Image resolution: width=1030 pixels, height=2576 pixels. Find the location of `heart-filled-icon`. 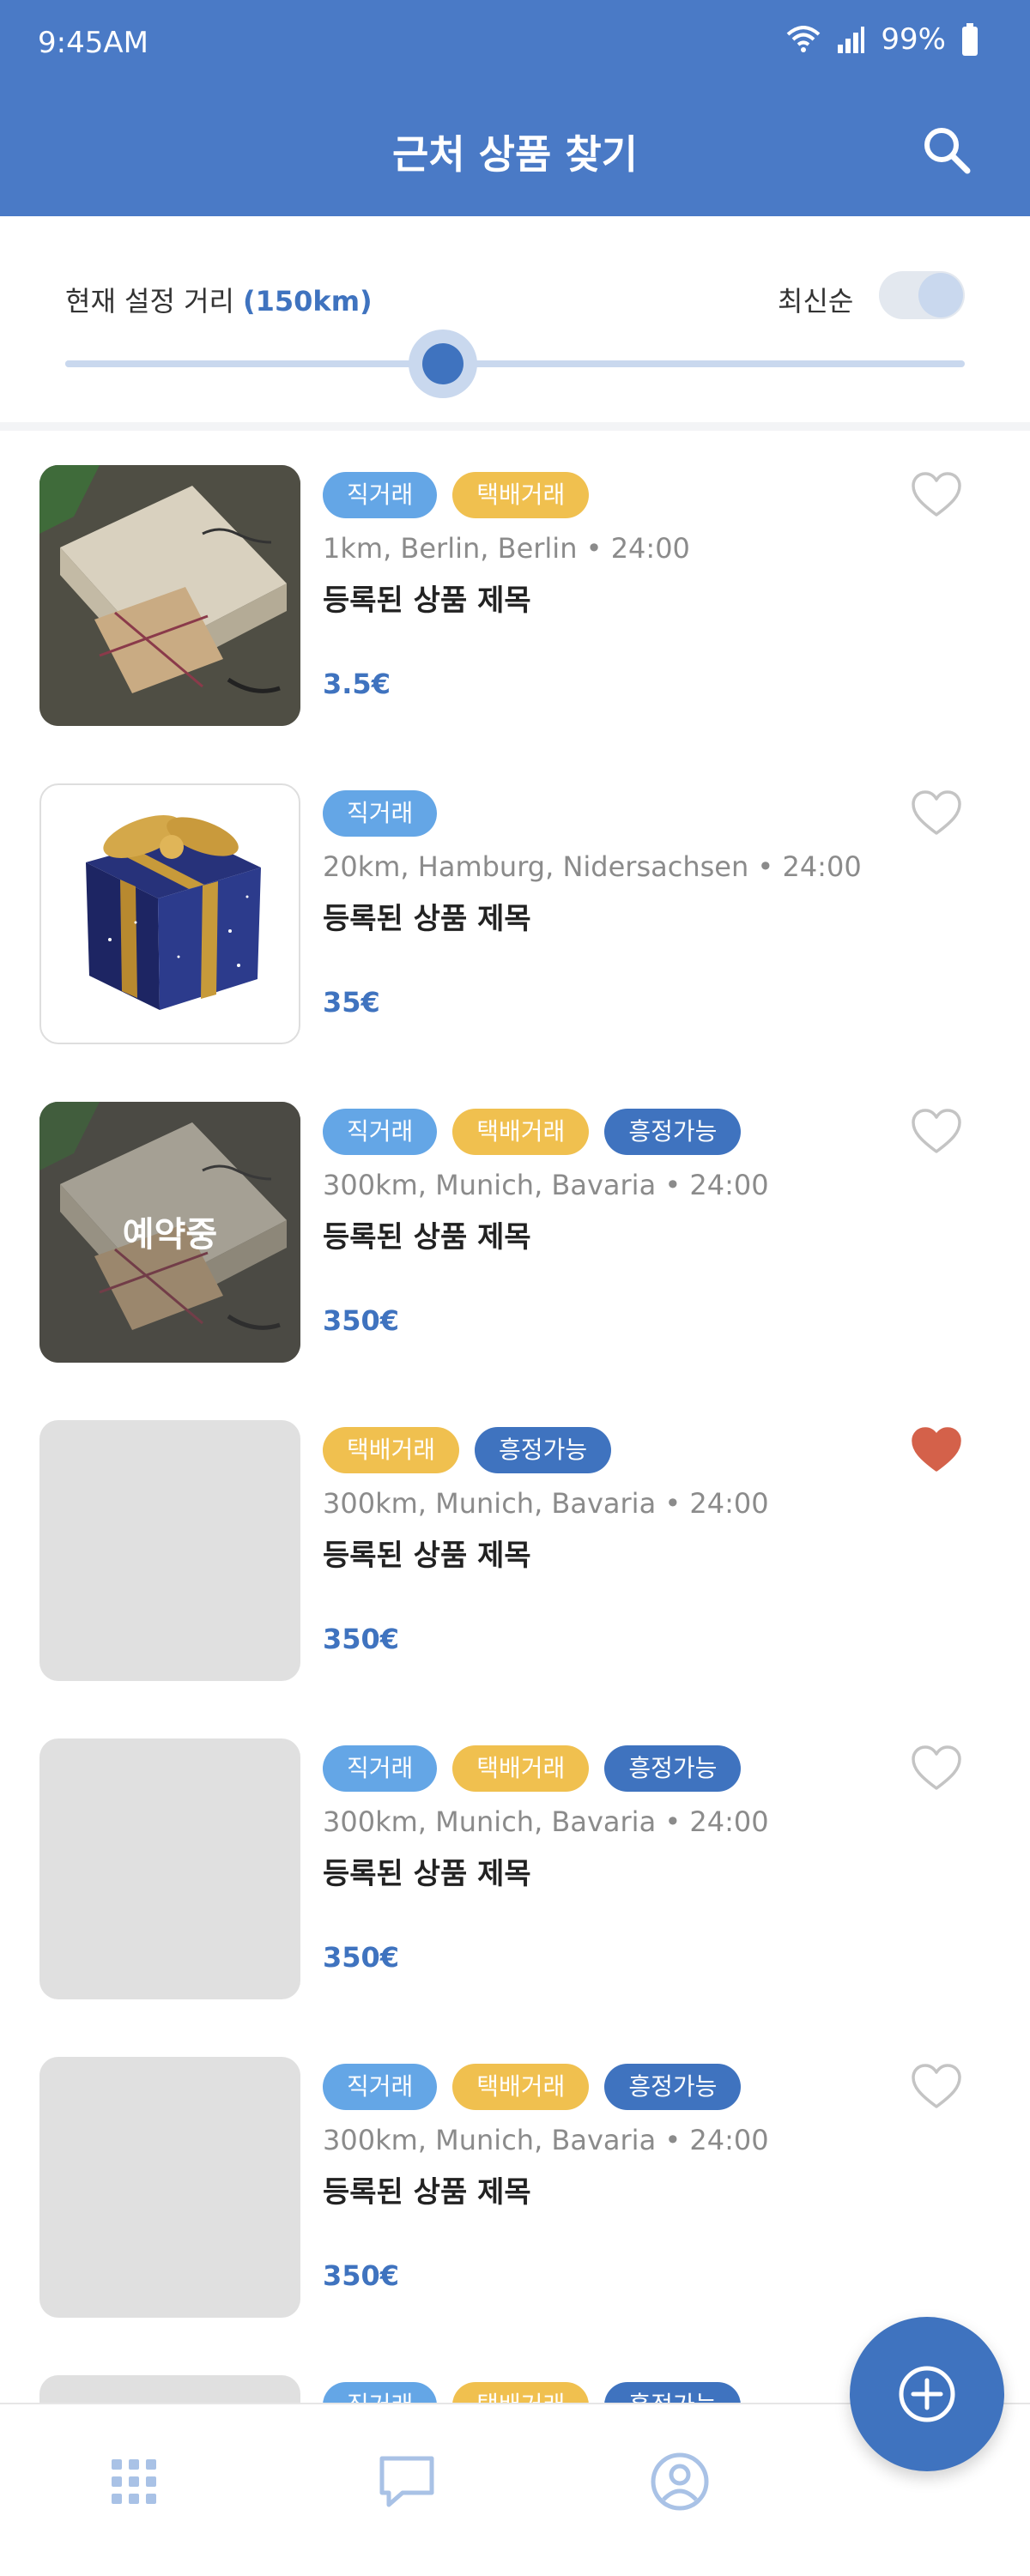

heart-filled-icon is located at coordinates (936, 1449).